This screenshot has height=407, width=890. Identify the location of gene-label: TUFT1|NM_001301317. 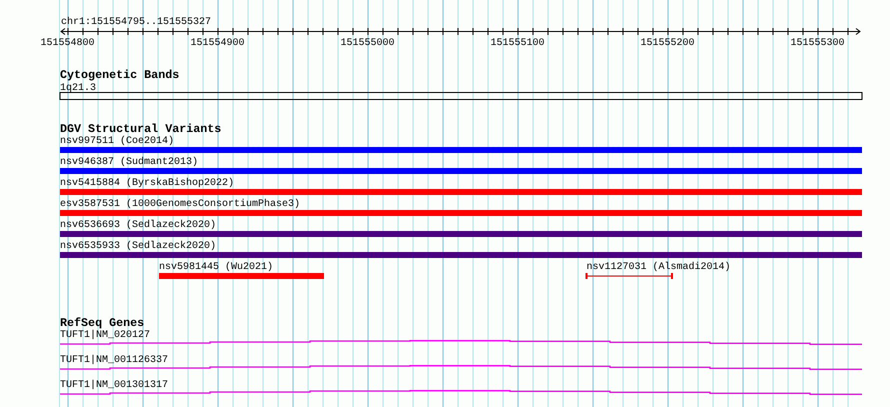
(114, 385).